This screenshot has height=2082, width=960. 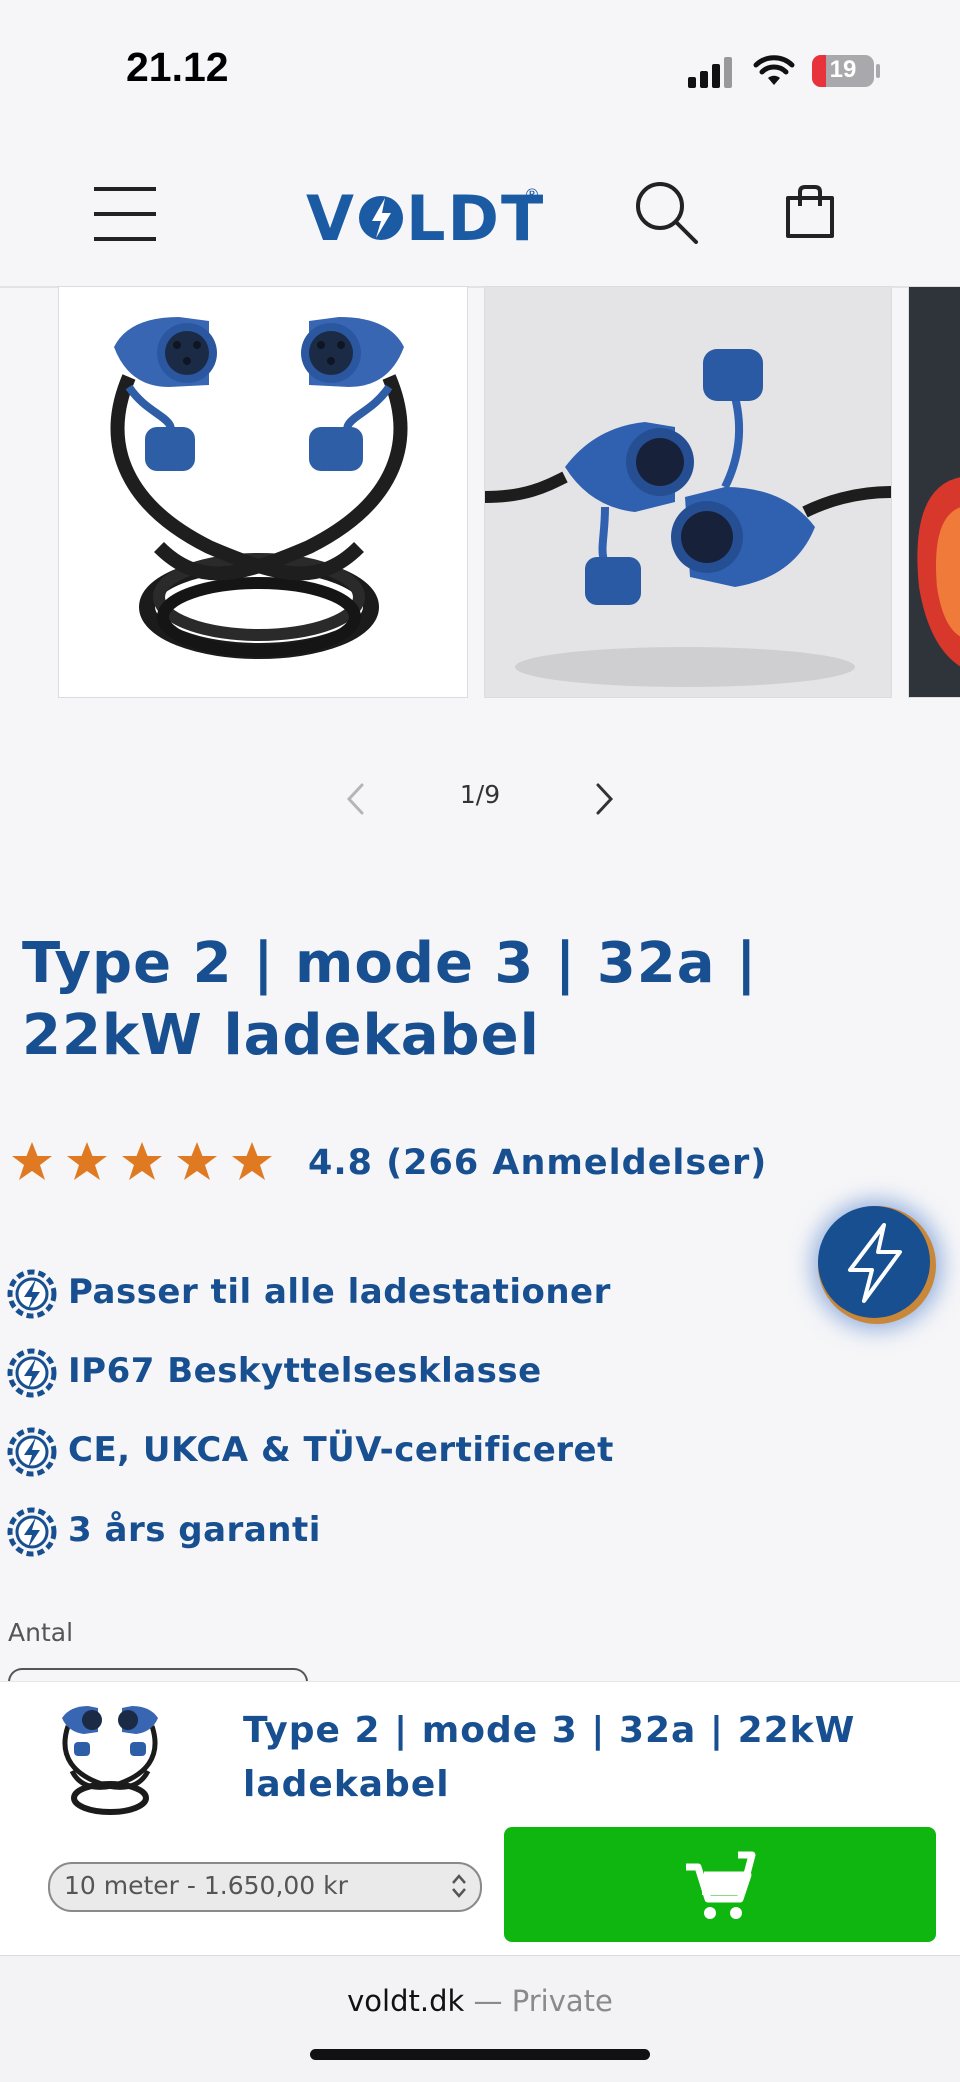 I want to click on shopping-cart-icon, so click(x=721, y=1885).